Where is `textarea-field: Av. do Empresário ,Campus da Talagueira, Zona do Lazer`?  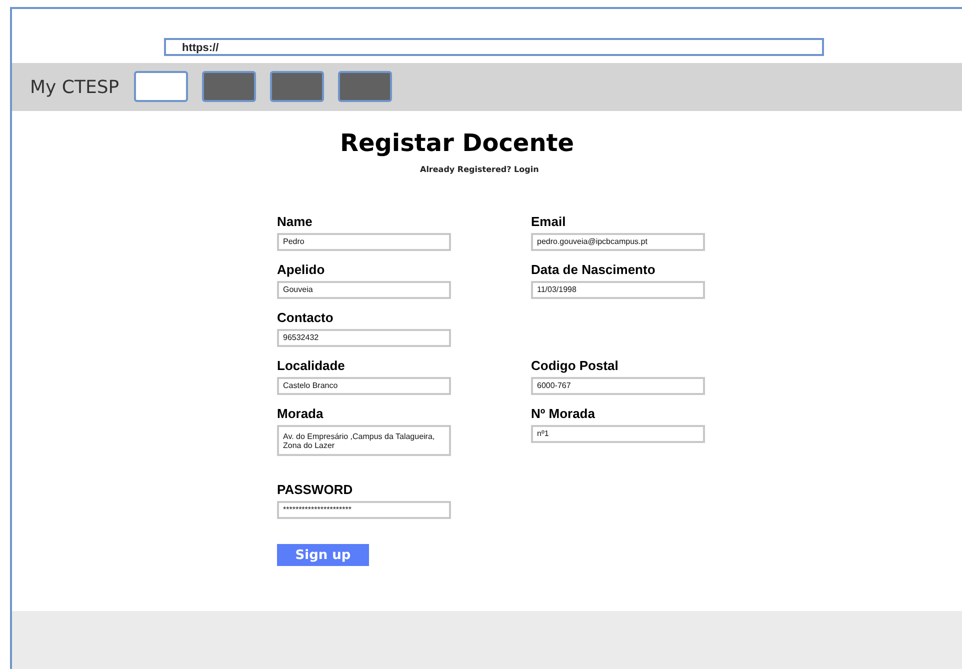
textarea-field: Av. do Empresário ,Campus da Talagueira, Zona do Lazer is located at coordinates (364, 440).